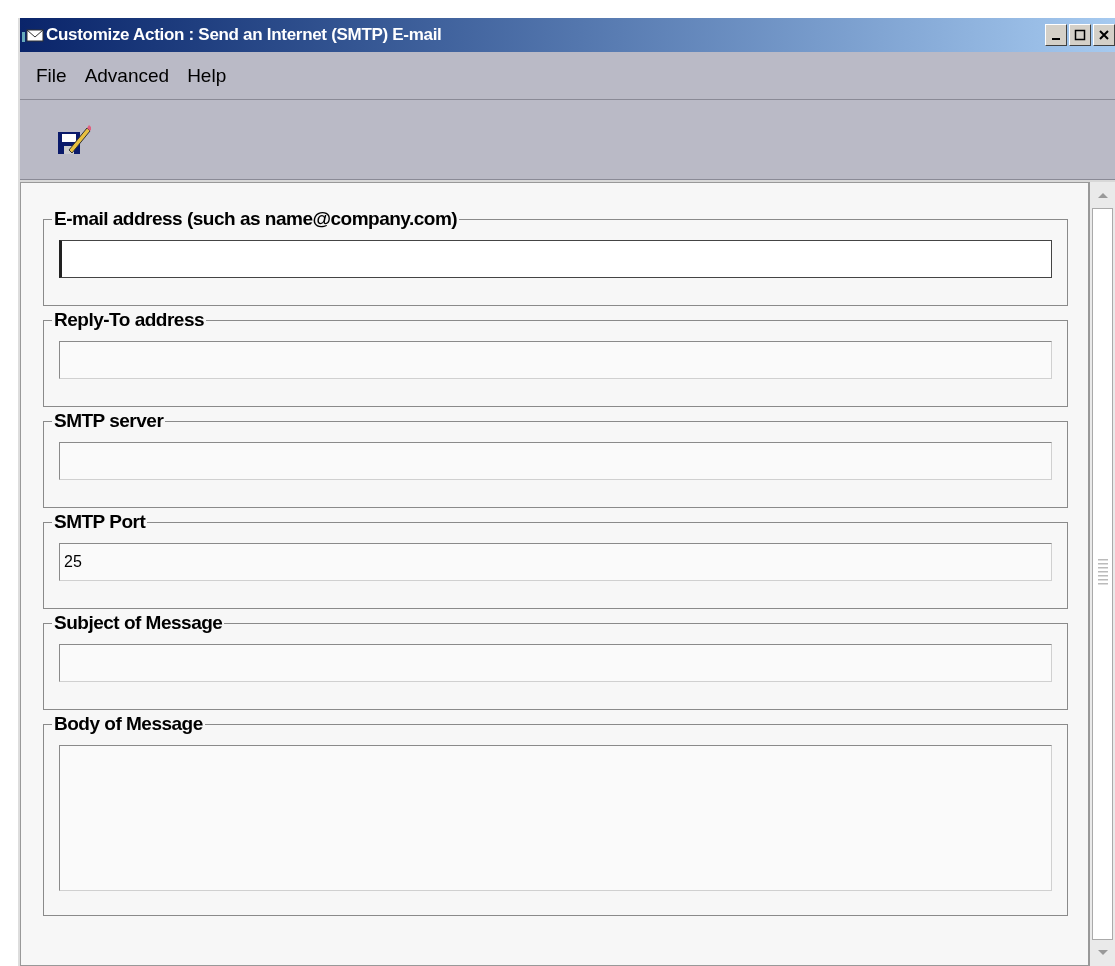 The height and width of the screenshot is (966, 1115). I want to click on maximize-button, so click(1080, 35).